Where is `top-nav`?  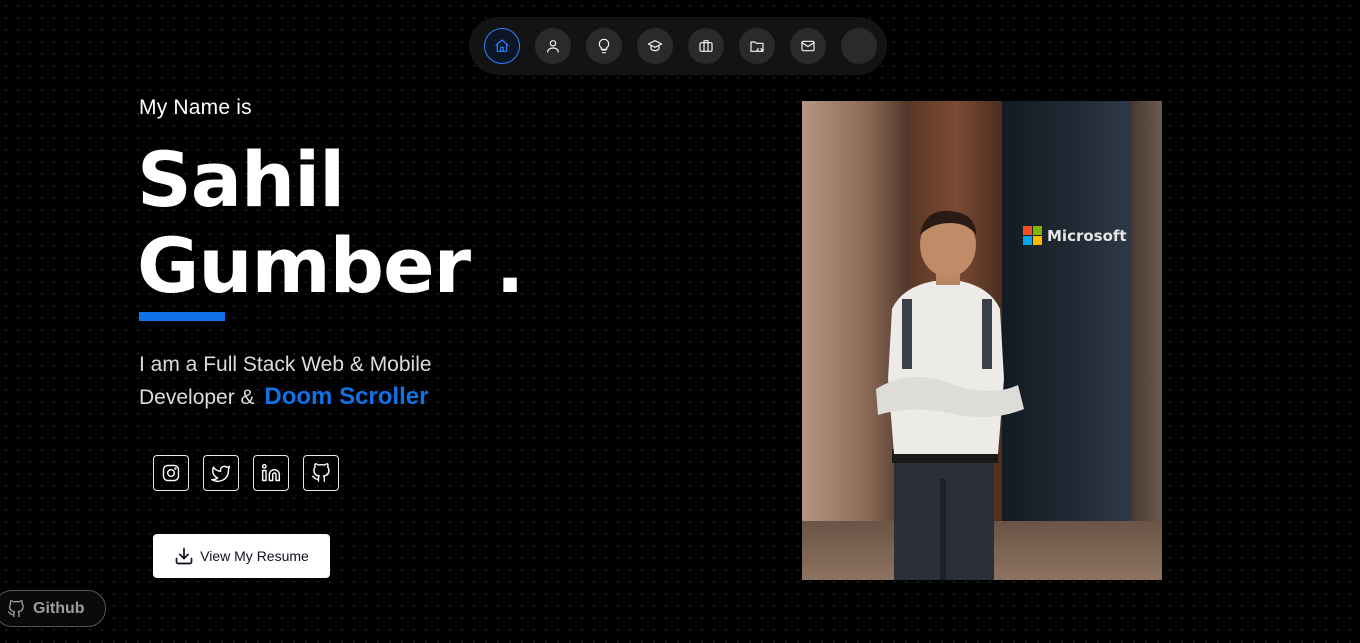 top-nav is located at coordinates (678, 46).